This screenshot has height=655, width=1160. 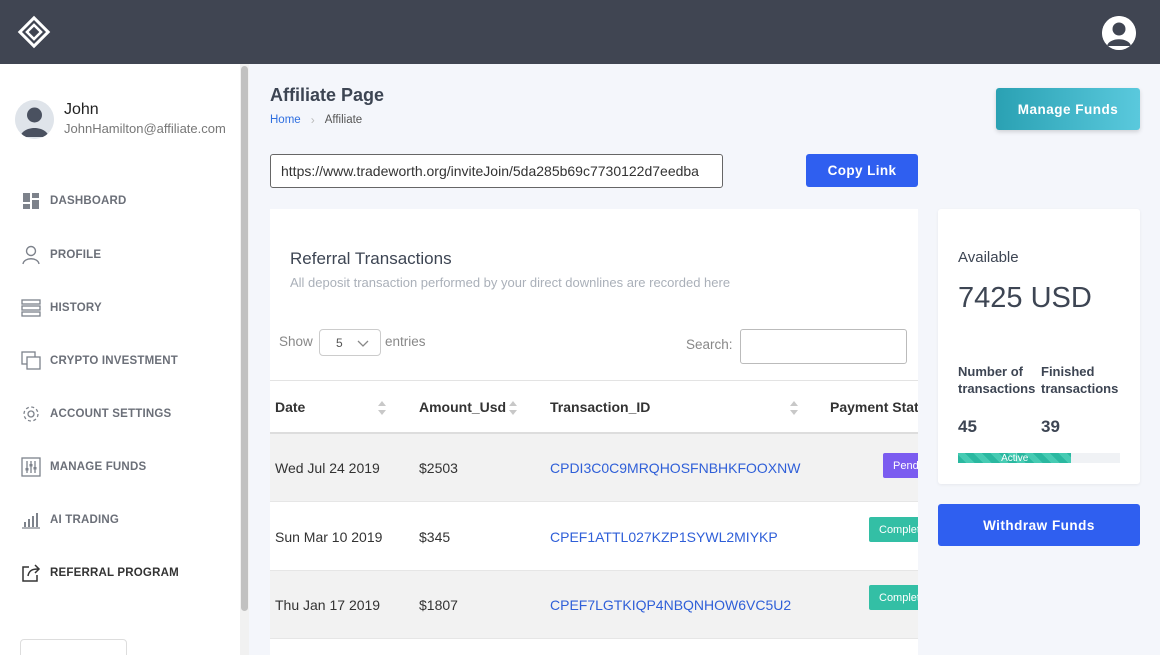 What do you see at coordinates (350, 342) in the screenshot?
I see `entries-select: 5` at bounding box center [350, 342].